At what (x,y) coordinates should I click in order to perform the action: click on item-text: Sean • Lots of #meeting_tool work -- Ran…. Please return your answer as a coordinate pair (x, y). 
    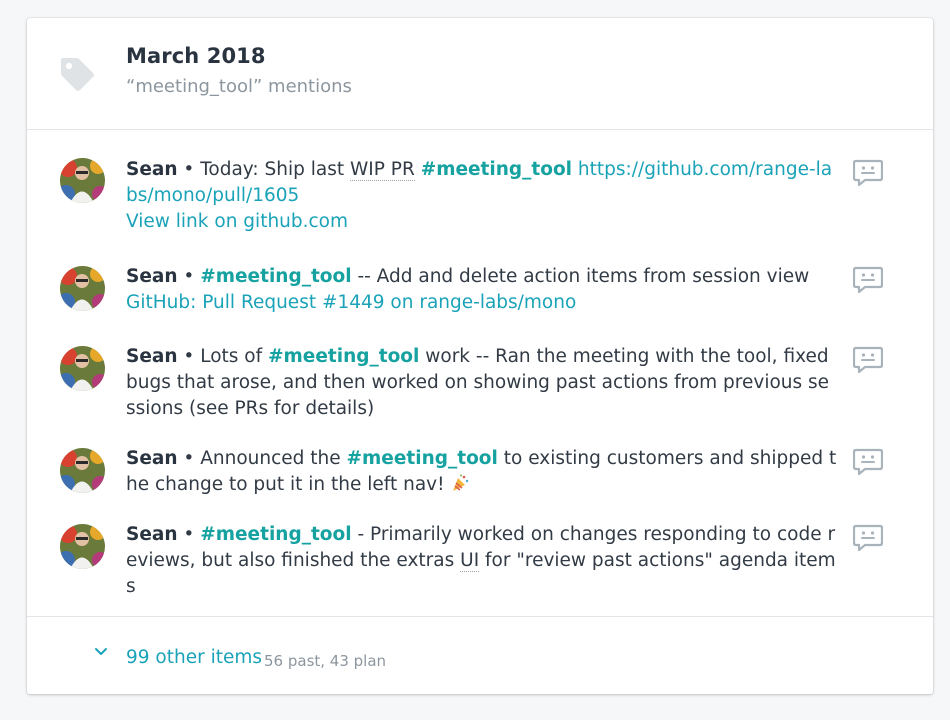
    Looking at the image, I should click on (482, 383).